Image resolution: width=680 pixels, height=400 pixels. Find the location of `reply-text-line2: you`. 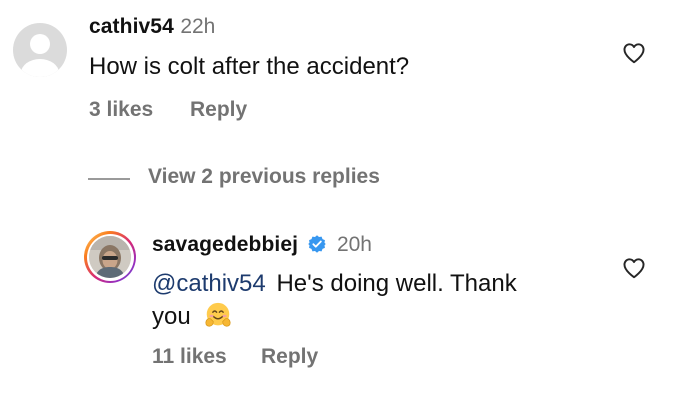

reply-text-line2: you is located at coordinates (192, 316).